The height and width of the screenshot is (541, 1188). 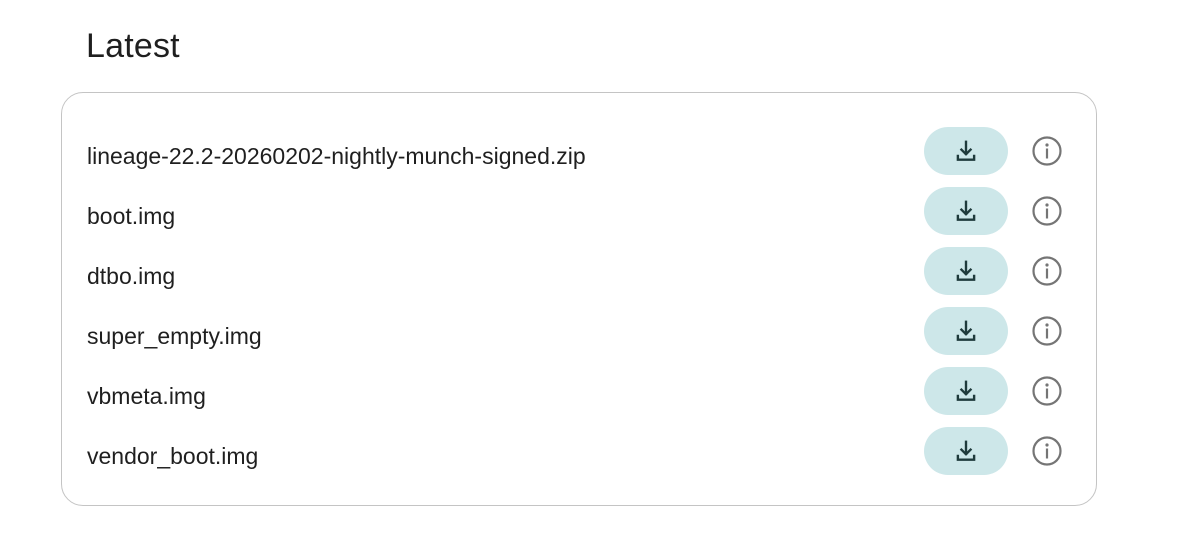 What do you see at coordinates (133, 46) in the screenshot?
I see `section-title: Latest` at bounding box center [133, 46].